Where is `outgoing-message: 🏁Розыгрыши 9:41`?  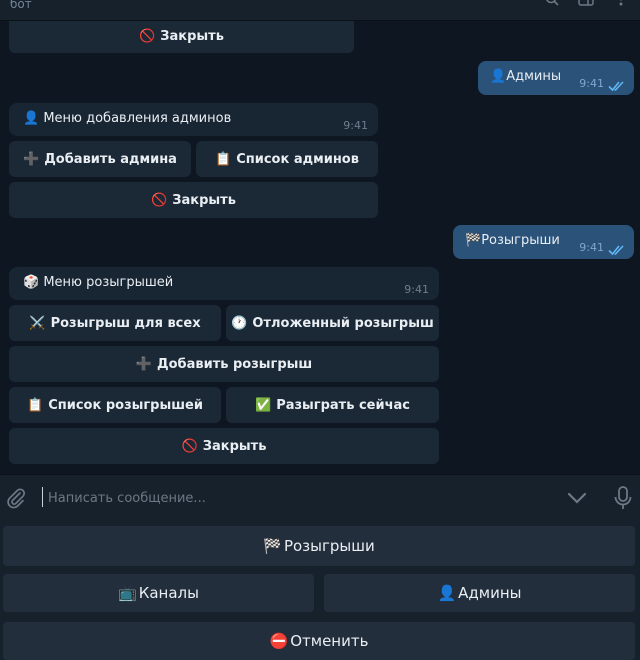
outgoing-message: 🏁Розыгрыши 9:41 is located at coordinates (543, 242).